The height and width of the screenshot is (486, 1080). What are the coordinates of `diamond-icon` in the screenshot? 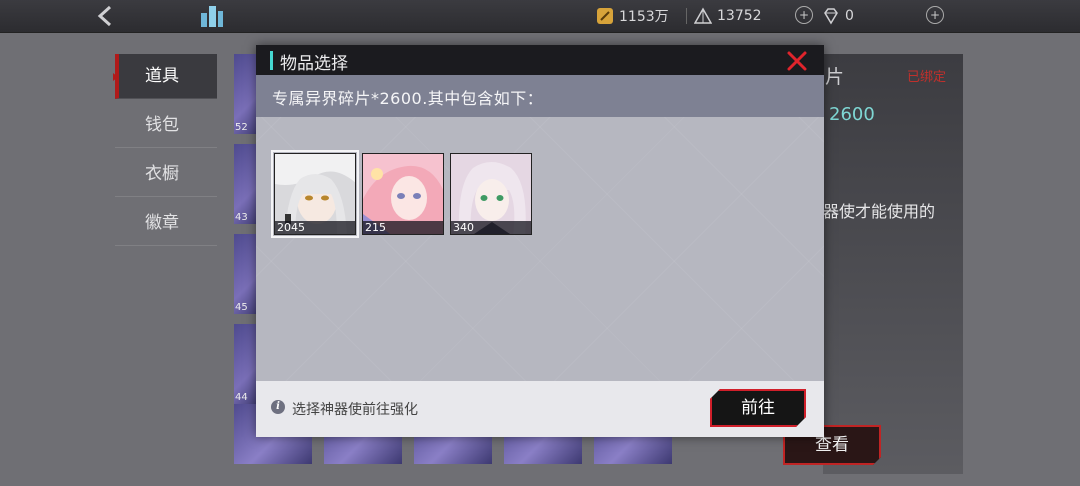 It's located at (831, 16).